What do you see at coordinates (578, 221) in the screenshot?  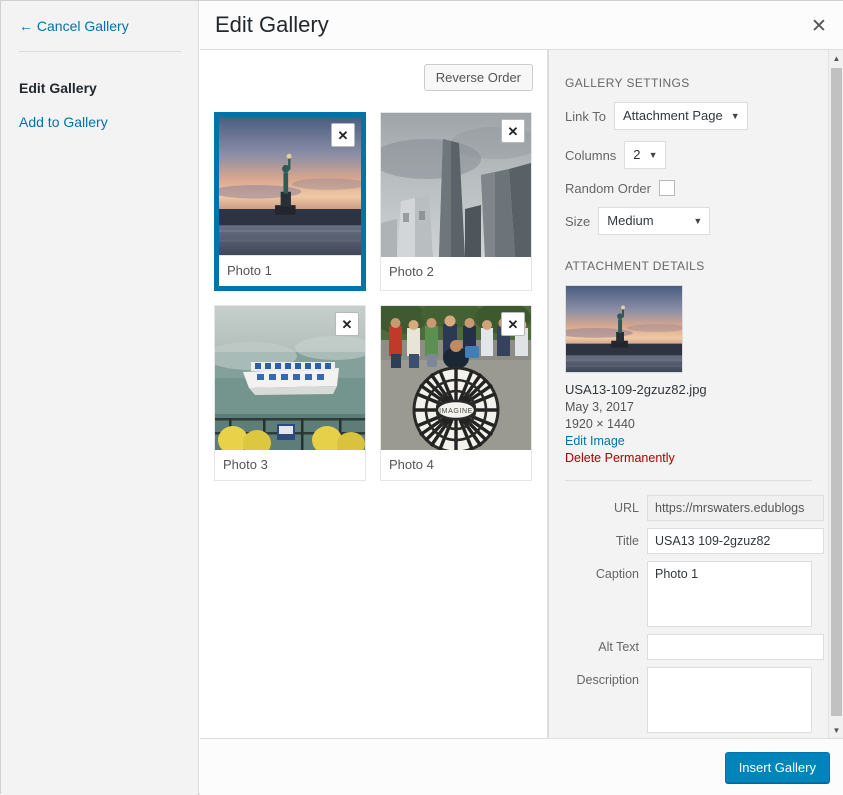 I see `size-label: Size` at bounding box center [578, 221].